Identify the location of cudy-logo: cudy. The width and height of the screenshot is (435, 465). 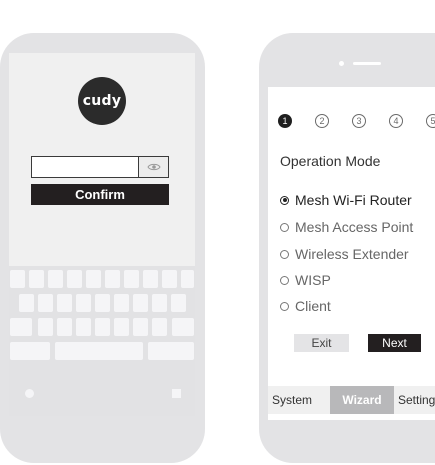
(102, 101).